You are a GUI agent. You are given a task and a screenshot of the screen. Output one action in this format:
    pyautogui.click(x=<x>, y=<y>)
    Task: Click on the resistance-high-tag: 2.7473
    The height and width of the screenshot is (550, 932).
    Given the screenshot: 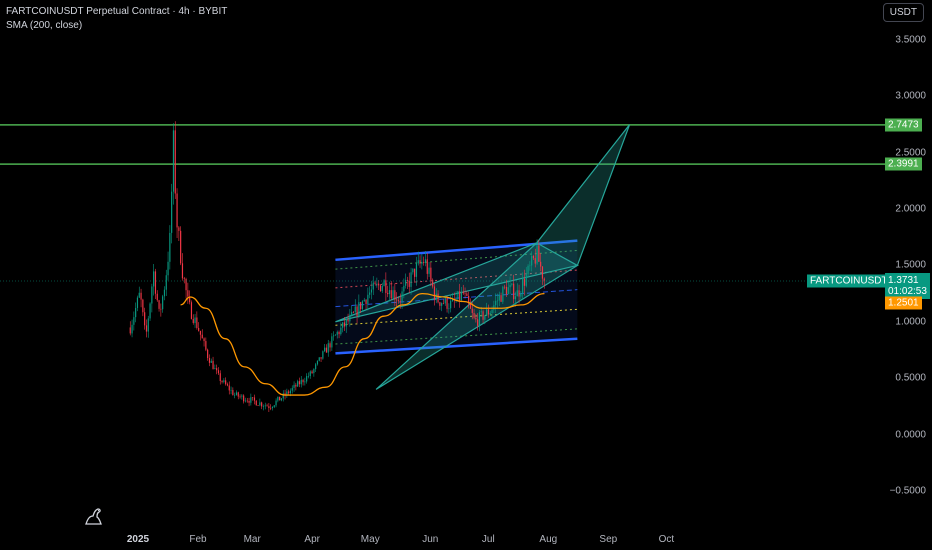 What is the action you would take?
    pyautogui.click(x=903, y=125)
    